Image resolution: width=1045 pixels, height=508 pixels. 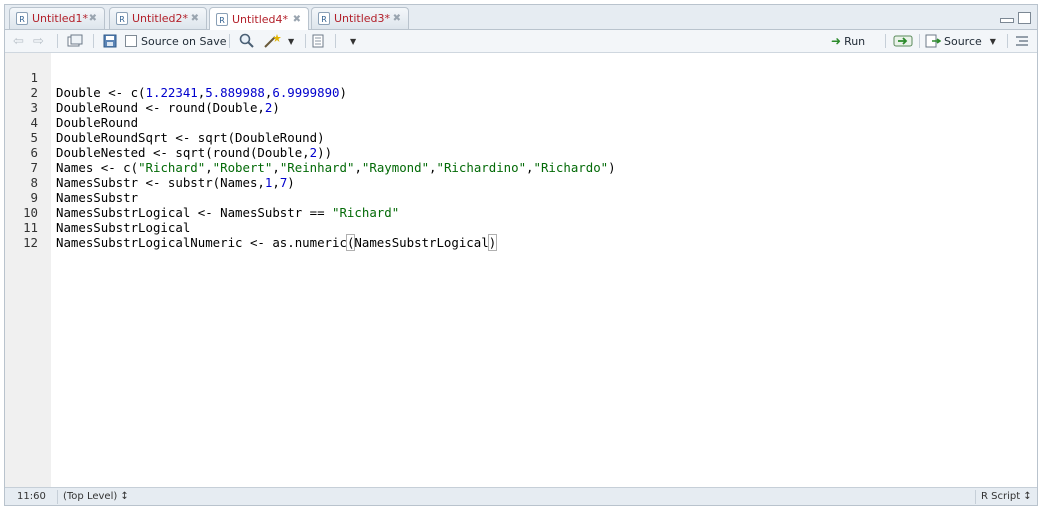 I want to click on outline-list-icon, so click(x=1022, y=41).